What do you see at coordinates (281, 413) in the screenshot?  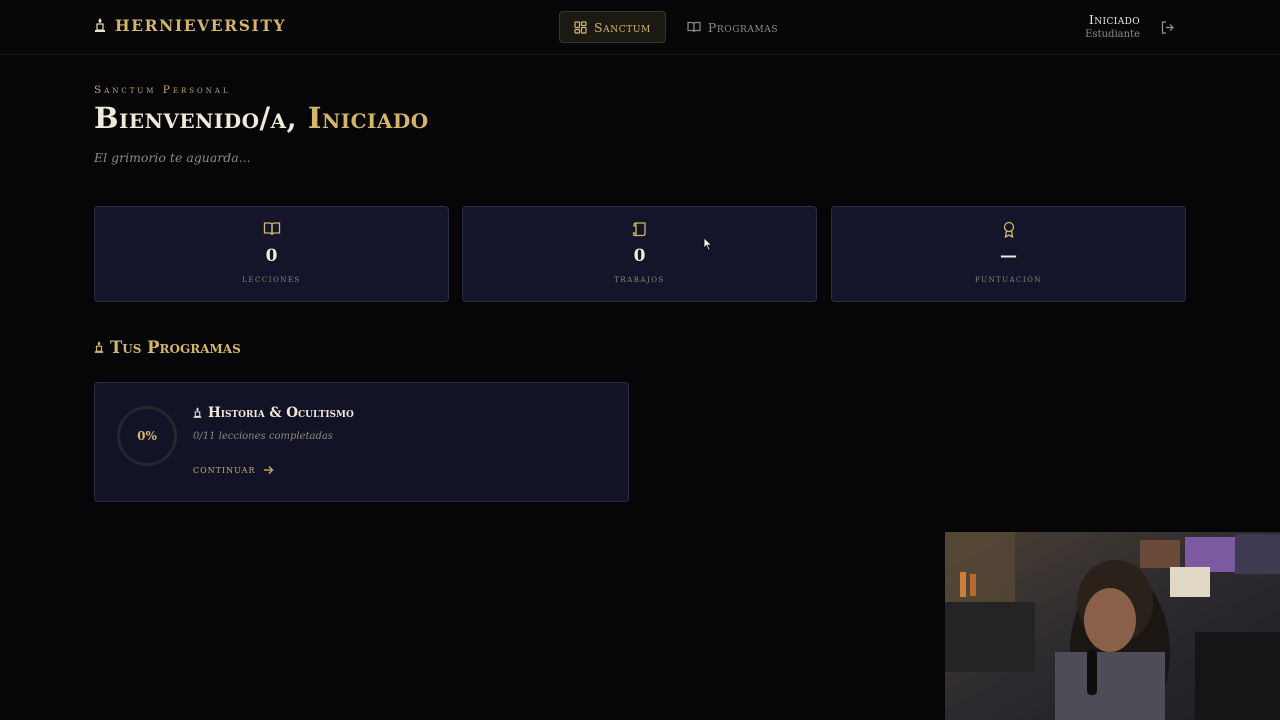 I see `program-title-text: Historia & Ocultismo` at bounding box center [281, 413].